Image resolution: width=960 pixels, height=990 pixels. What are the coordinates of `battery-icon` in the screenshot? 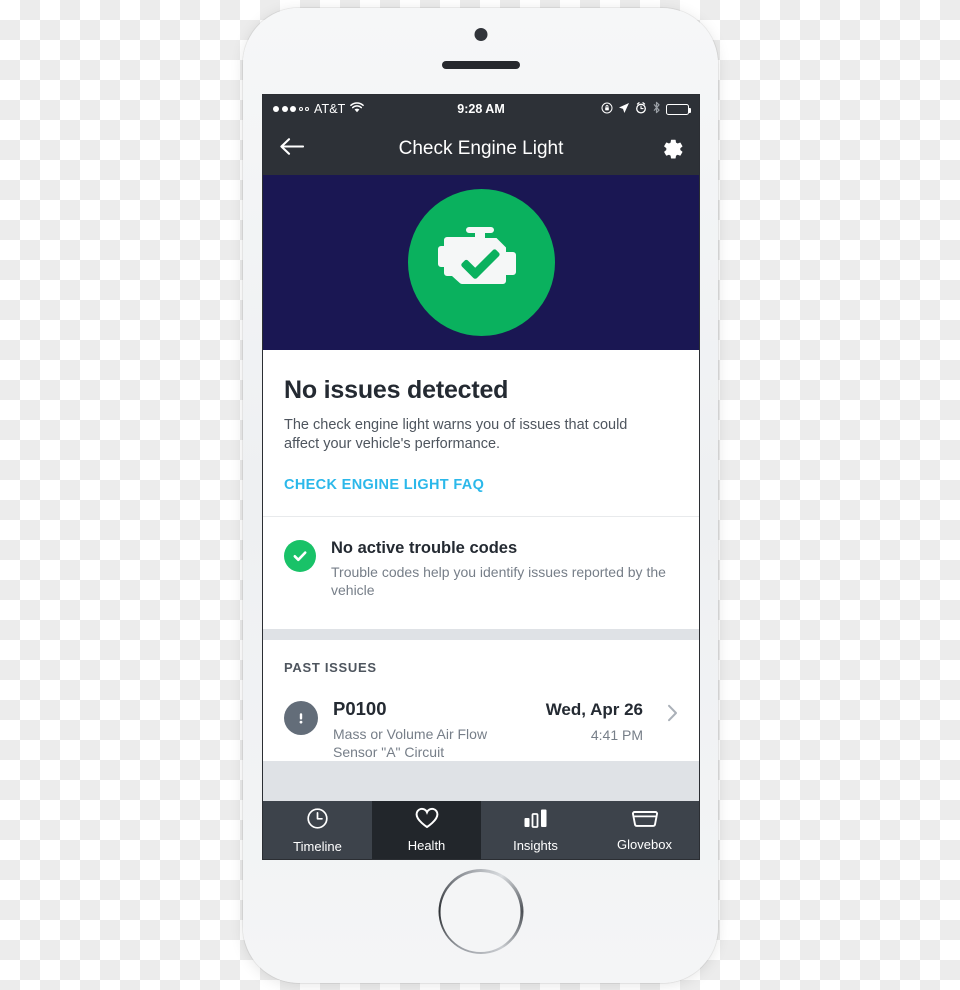 It's located at (679, 109).